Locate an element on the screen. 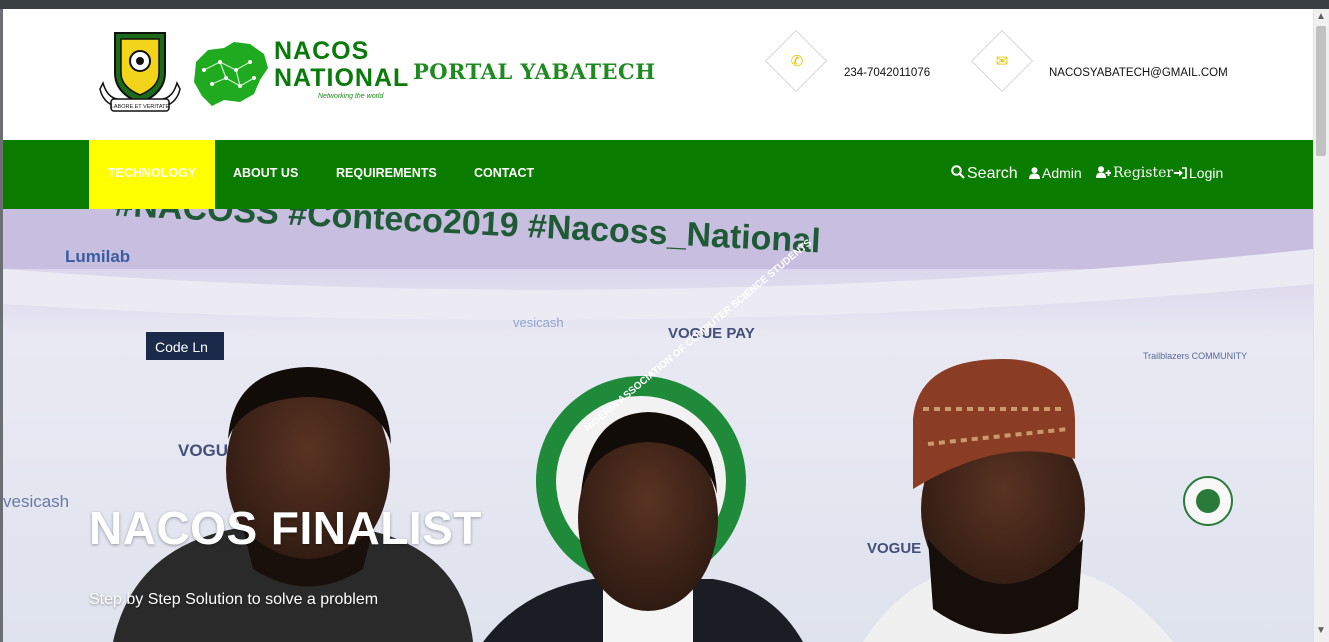 This screenshot has height=642, width=1329. scroll-up-arrow-icon: ▲ is located at coordinates (1321, 17).